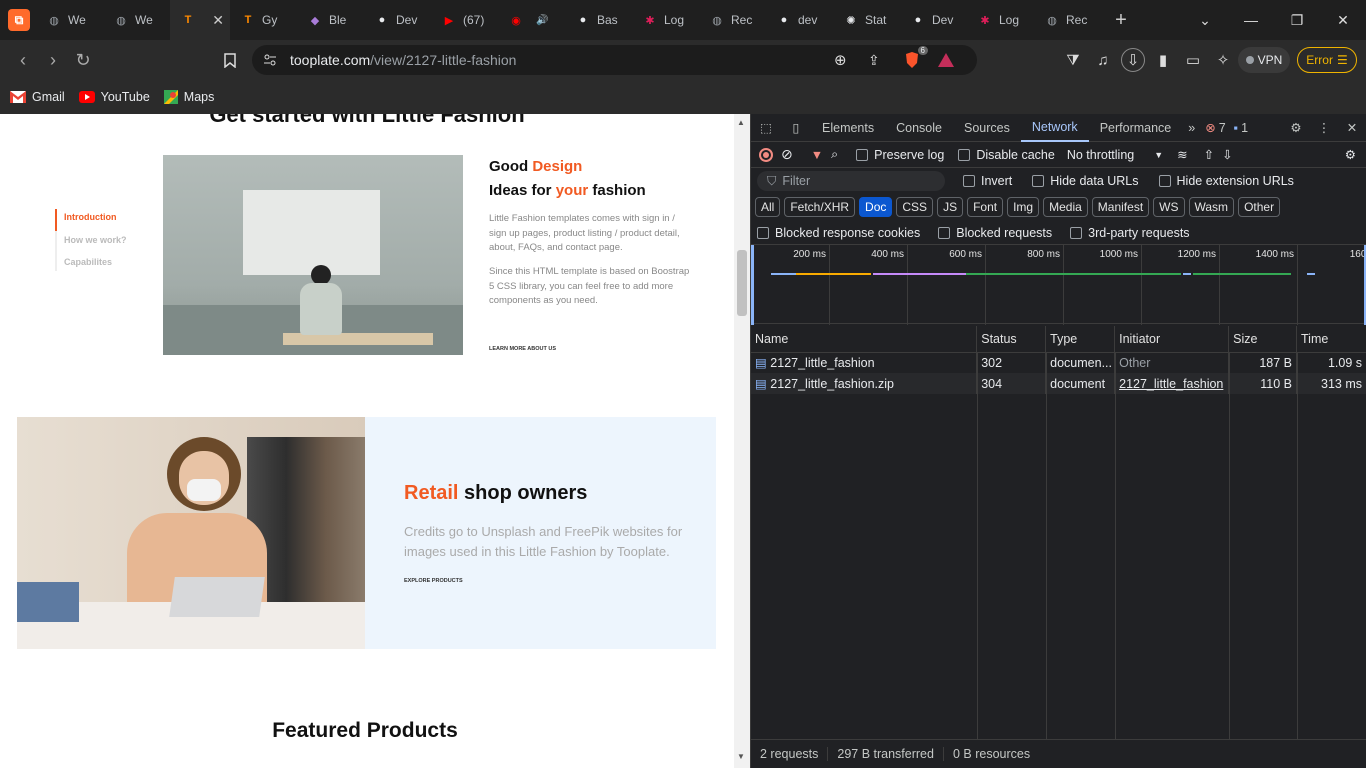  What do you see at coordinates (90, 217) in the screenshot?
I see `nav-introduction: Introduction` at bounding box center [90, 217].